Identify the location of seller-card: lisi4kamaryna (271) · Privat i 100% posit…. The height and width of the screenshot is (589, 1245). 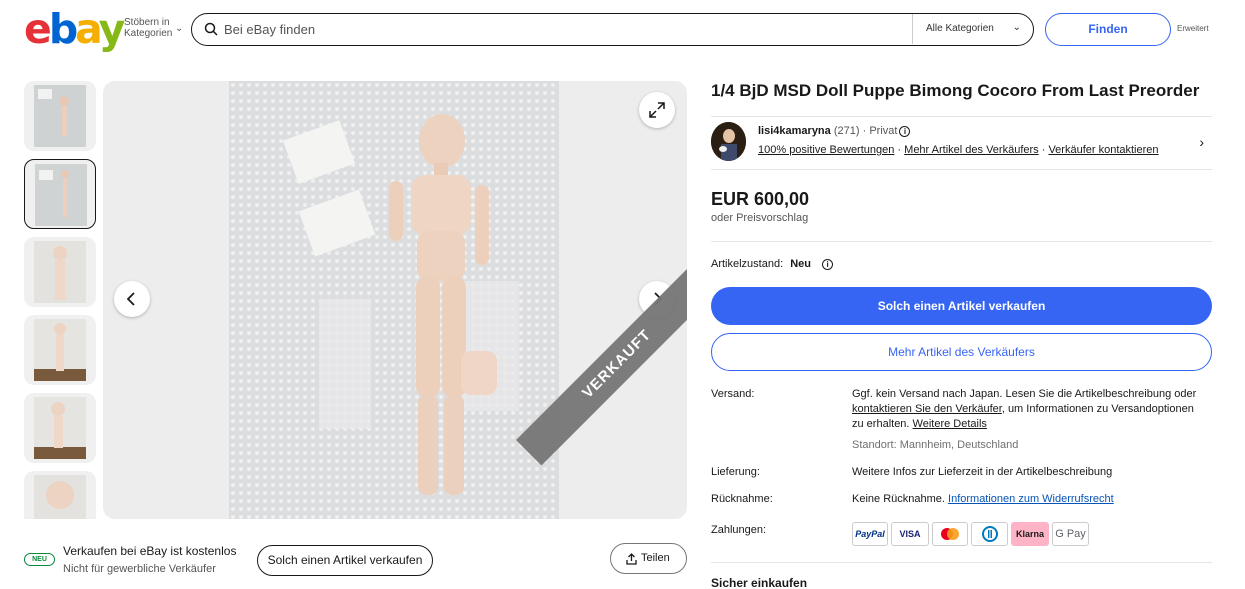
(961, 143).